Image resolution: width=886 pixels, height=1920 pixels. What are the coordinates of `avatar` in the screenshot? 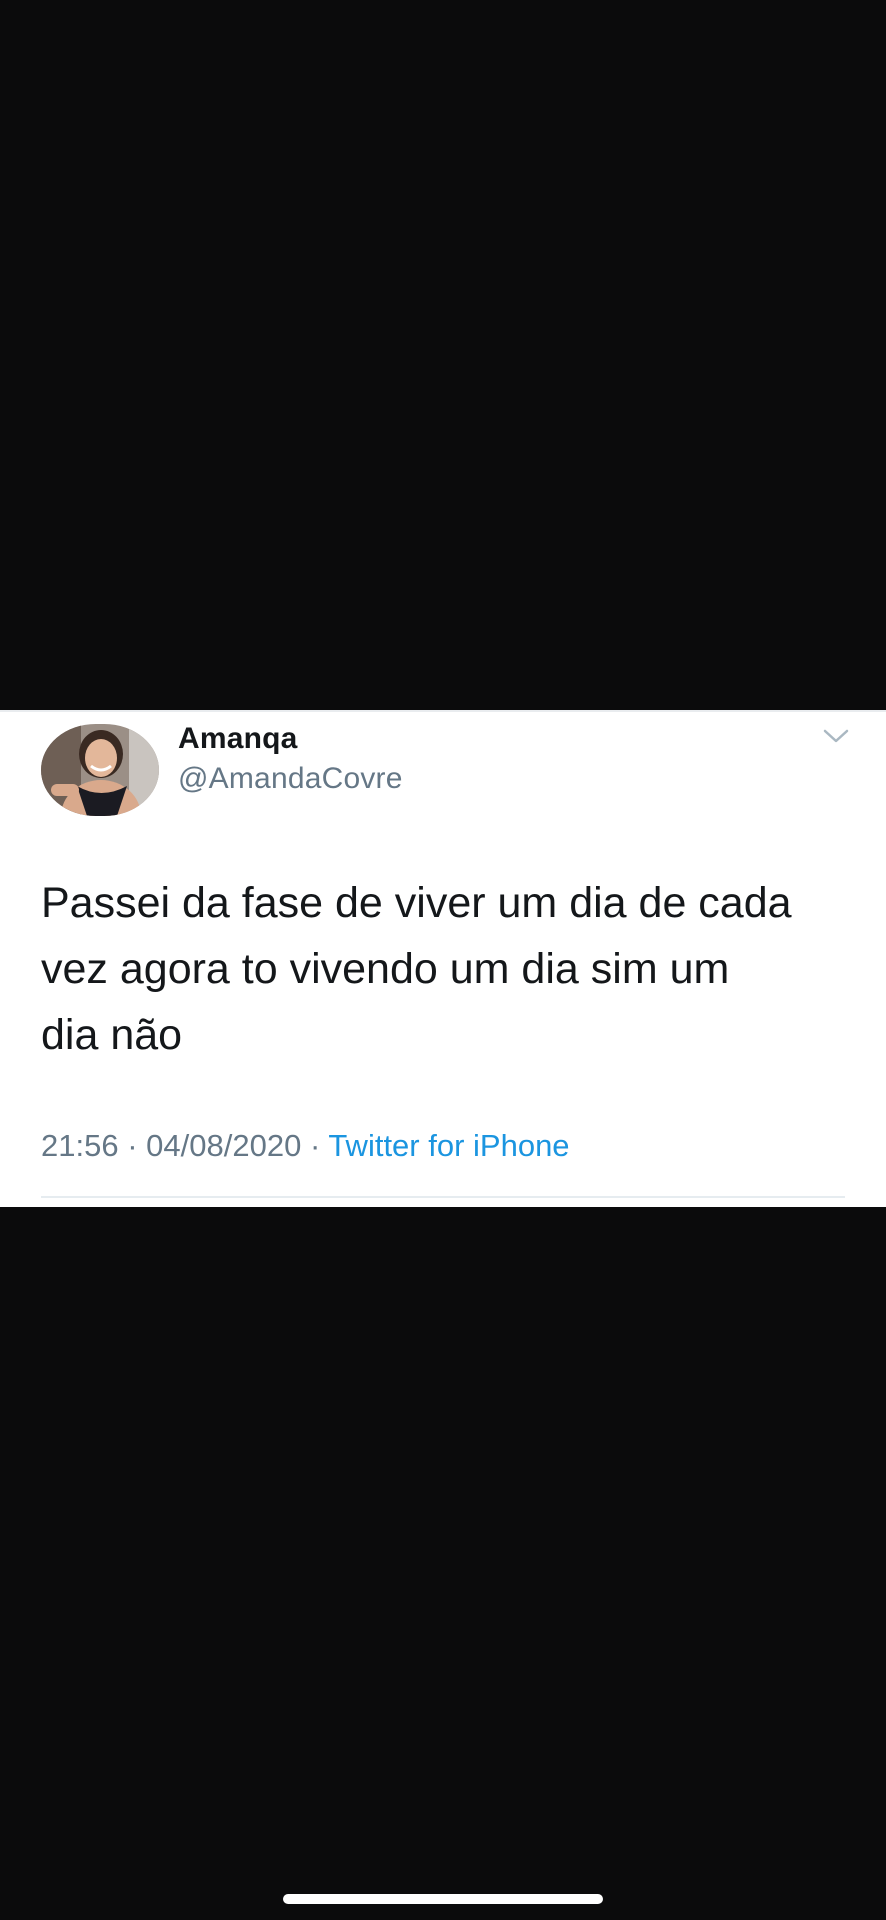 It's located at (100, 770).